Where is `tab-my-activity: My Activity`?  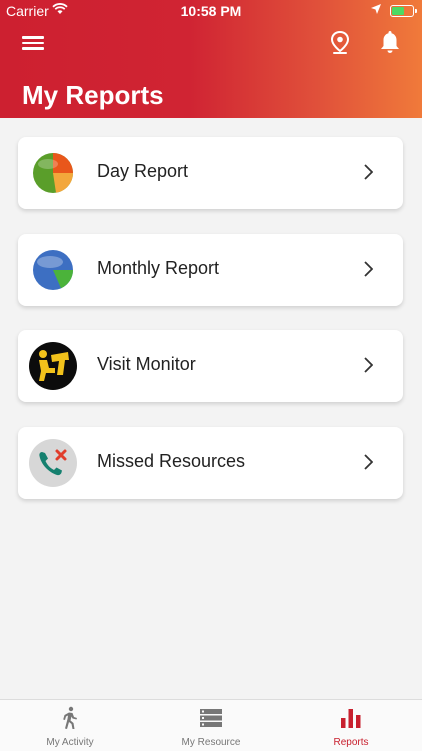 tab-my-activity: My Activity is located at coordinates (70, 725).